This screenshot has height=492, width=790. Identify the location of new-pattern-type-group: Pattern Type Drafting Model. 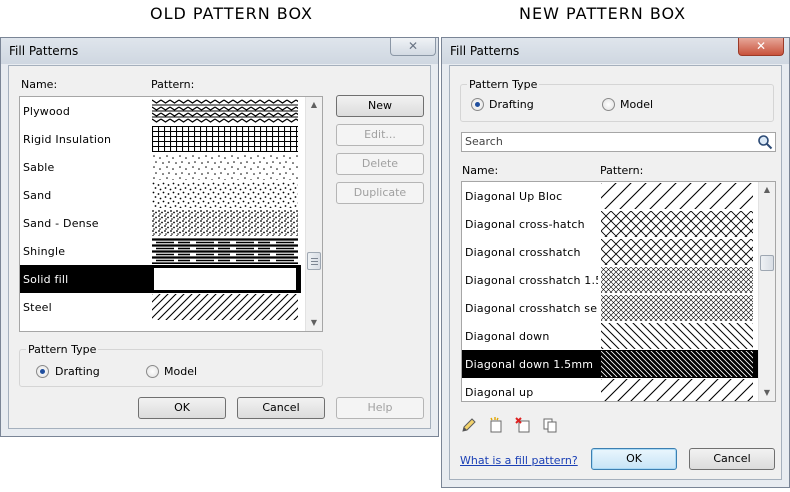
(617, 100).